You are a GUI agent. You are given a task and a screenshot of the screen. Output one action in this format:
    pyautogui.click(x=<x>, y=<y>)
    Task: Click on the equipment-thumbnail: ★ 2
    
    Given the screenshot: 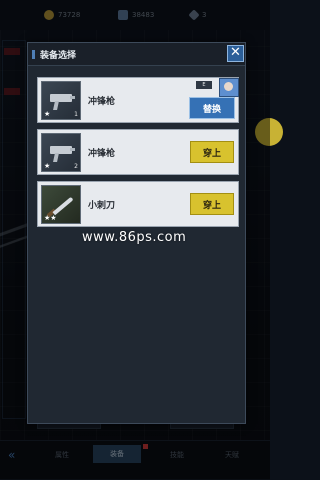 What is the action you would take?
    pyautogui.click(x=61, y=152)
    